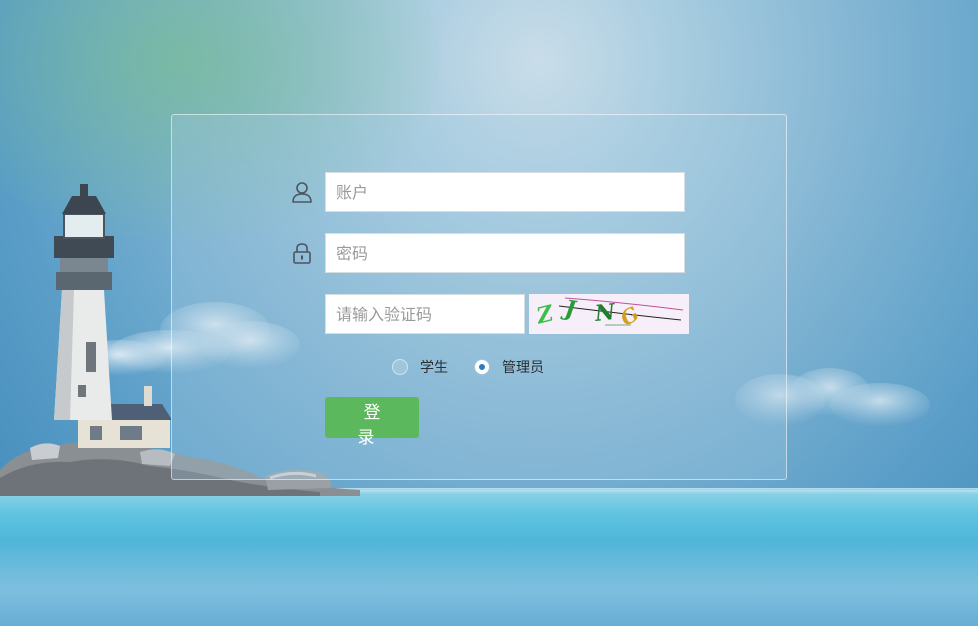  I want to click on login-button: 登 录, so click(372, 422).